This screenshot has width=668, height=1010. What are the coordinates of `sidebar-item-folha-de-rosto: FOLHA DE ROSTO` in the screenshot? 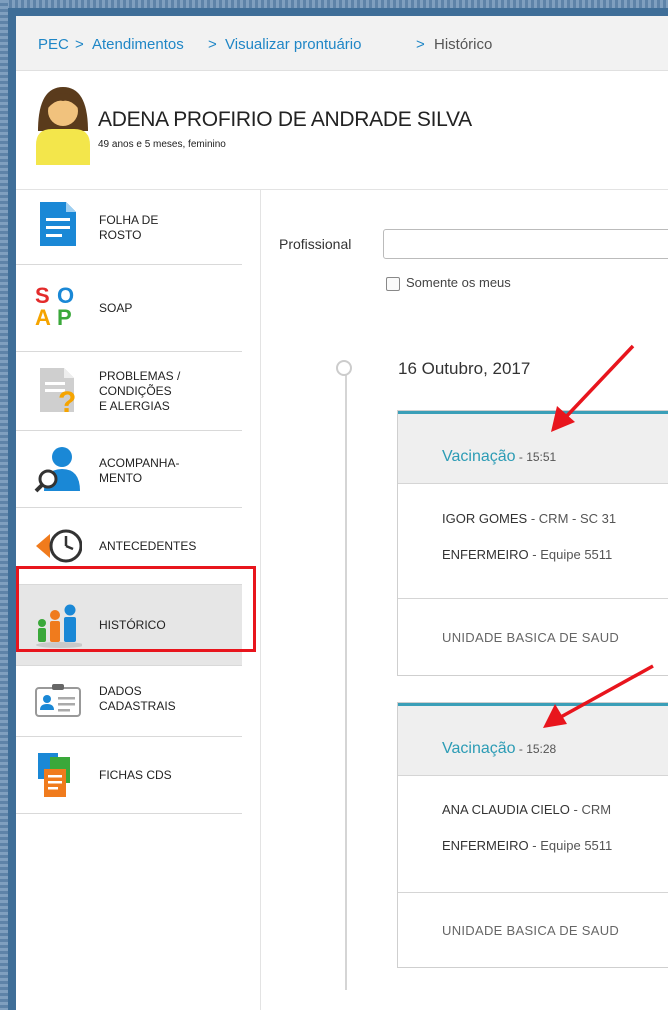 It's located at (129, 227).